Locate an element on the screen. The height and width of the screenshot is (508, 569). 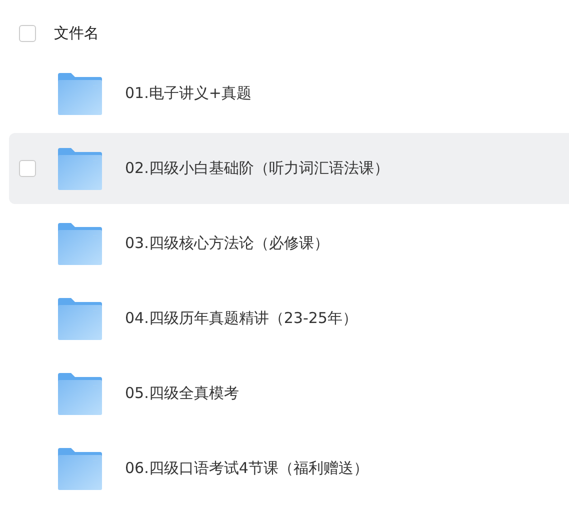
file-row: 04.四级历年真题精讲（23-25年） is located at coordinates (289, 318).